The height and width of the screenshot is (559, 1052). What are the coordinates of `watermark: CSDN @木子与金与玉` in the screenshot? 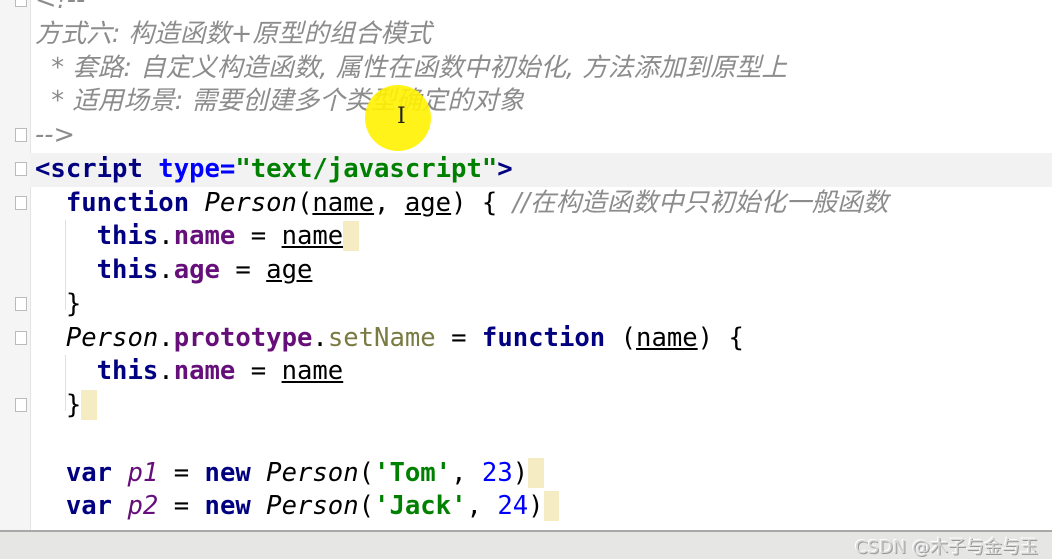 It's located at (946, 547).